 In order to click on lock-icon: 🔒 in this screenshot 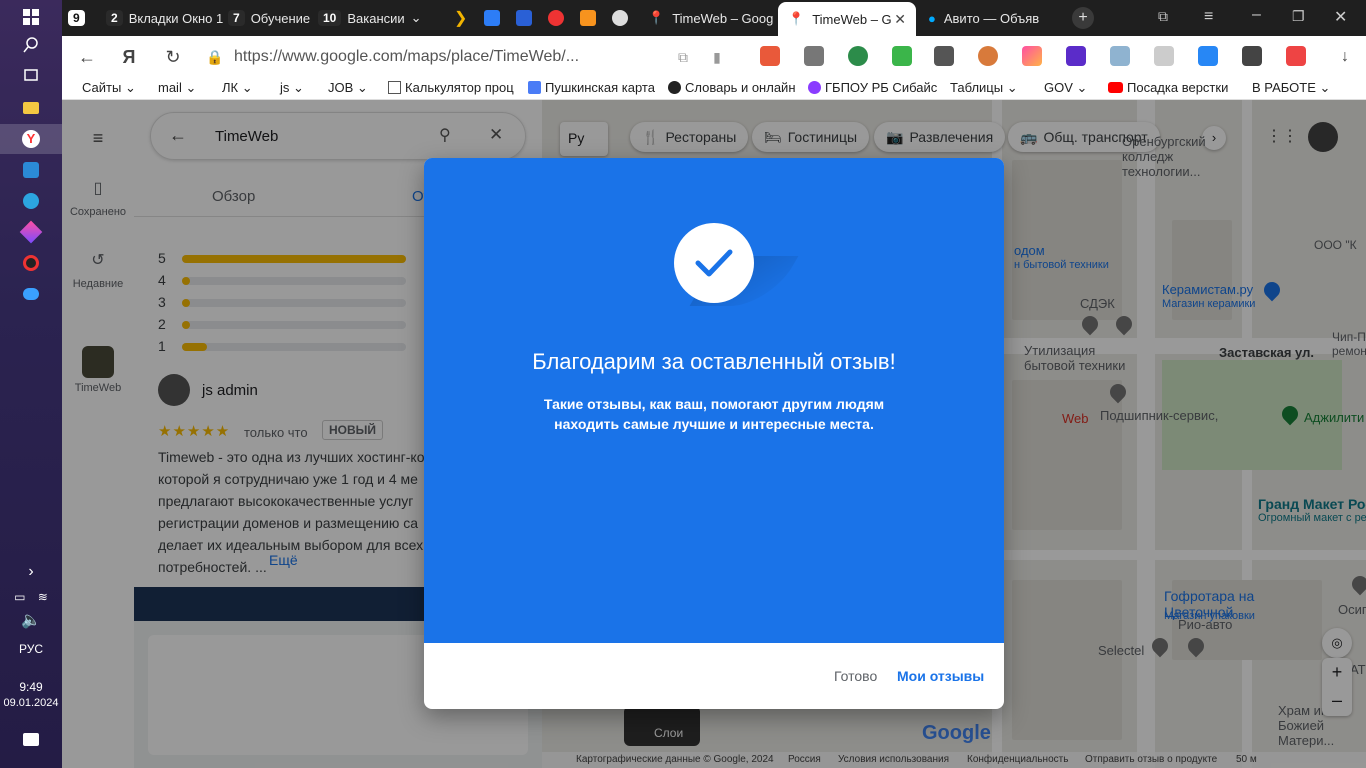, I will do `click(215, 57)`.